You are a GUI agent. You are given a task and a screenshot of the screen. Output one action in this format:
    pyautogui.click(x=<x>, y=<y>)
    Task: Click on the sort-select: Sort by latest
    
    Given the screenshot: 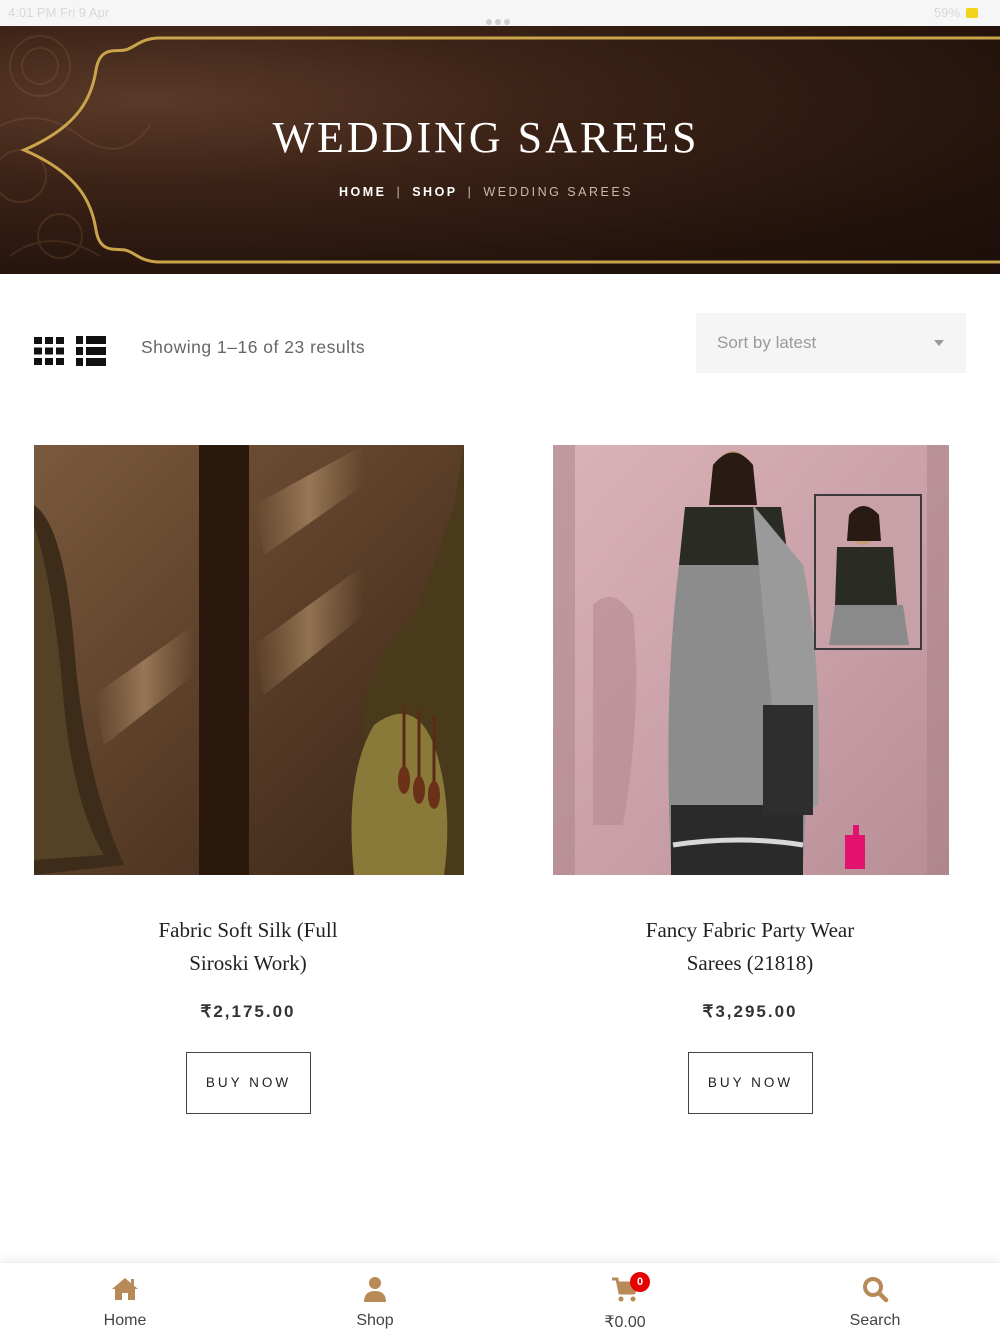 What is the action you would take?
    pyautogui.click(x=831, y=343)
    